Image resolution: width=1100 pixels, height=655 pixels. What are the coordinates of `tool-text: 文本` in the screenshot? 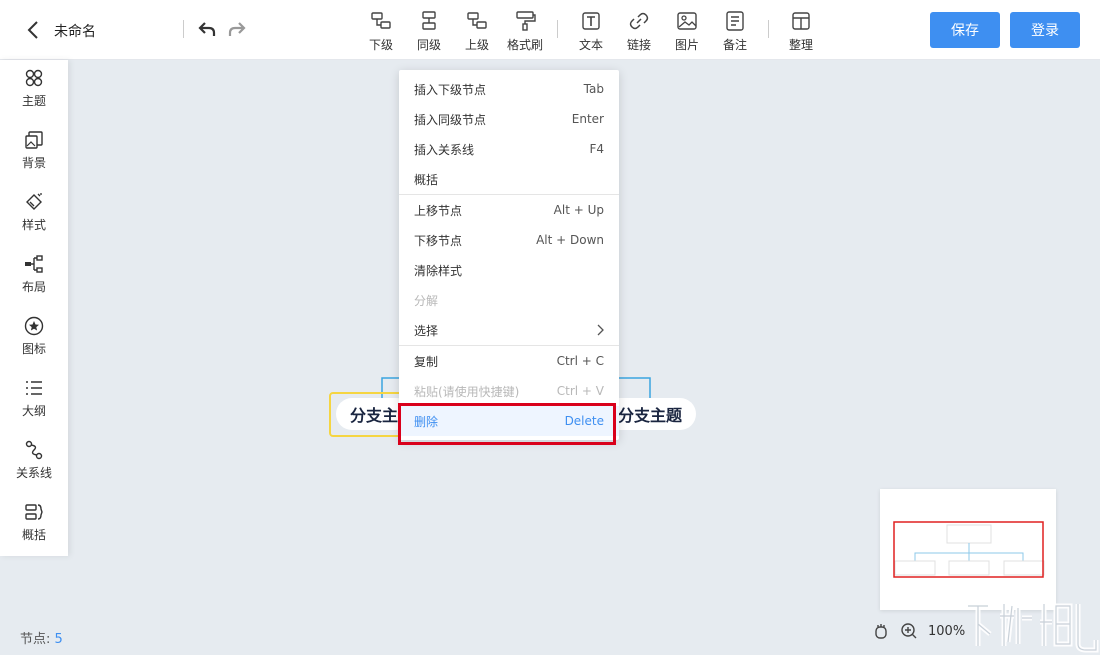 It's located at (591, 32).